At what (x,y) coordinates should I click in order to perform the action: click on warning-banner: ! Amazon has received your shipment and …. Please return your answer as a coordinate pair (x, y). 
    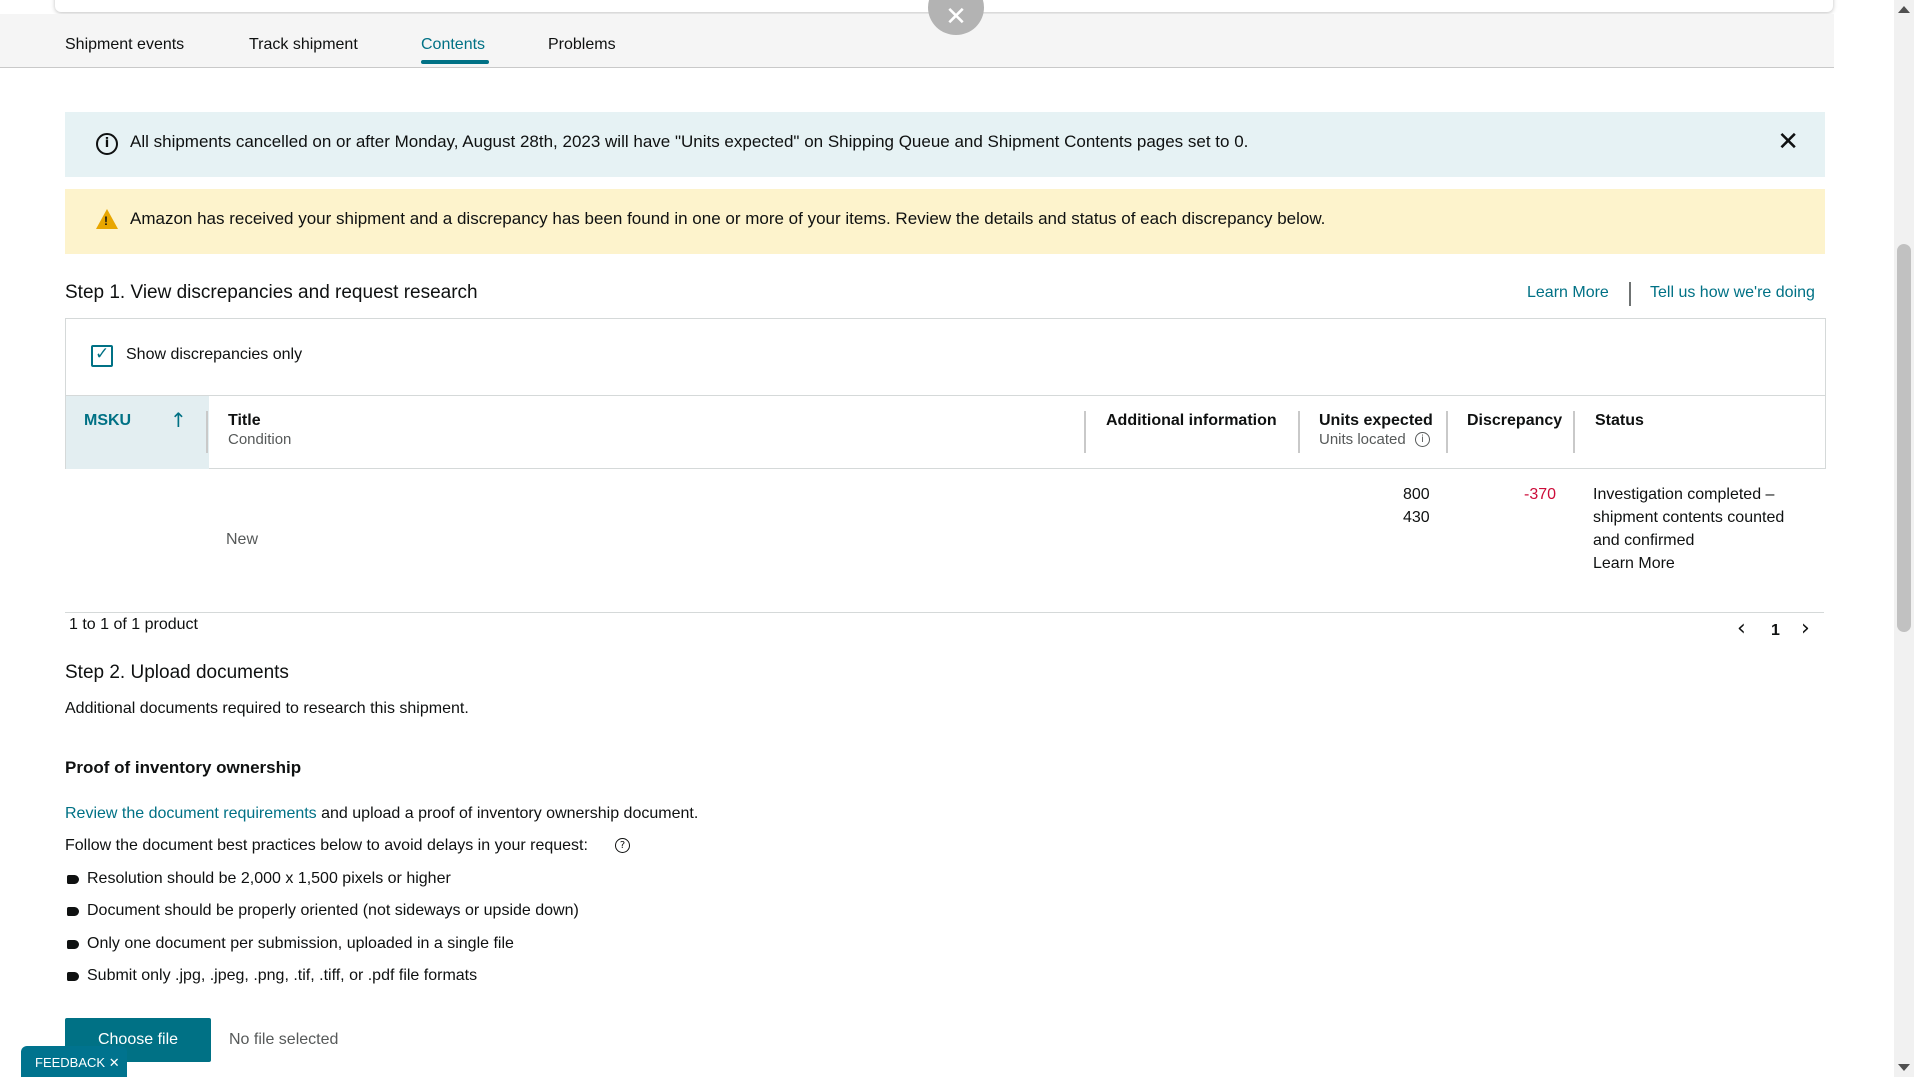
    Looking at the image, I should click on (945, 221).